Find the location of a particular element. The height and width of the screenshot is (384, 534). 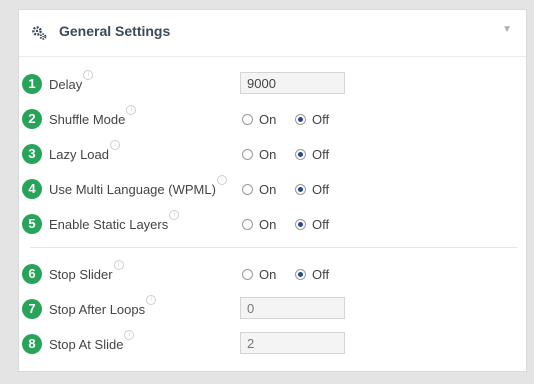

setting-label: Stop At Slidei is located at coordinates (92, 341).